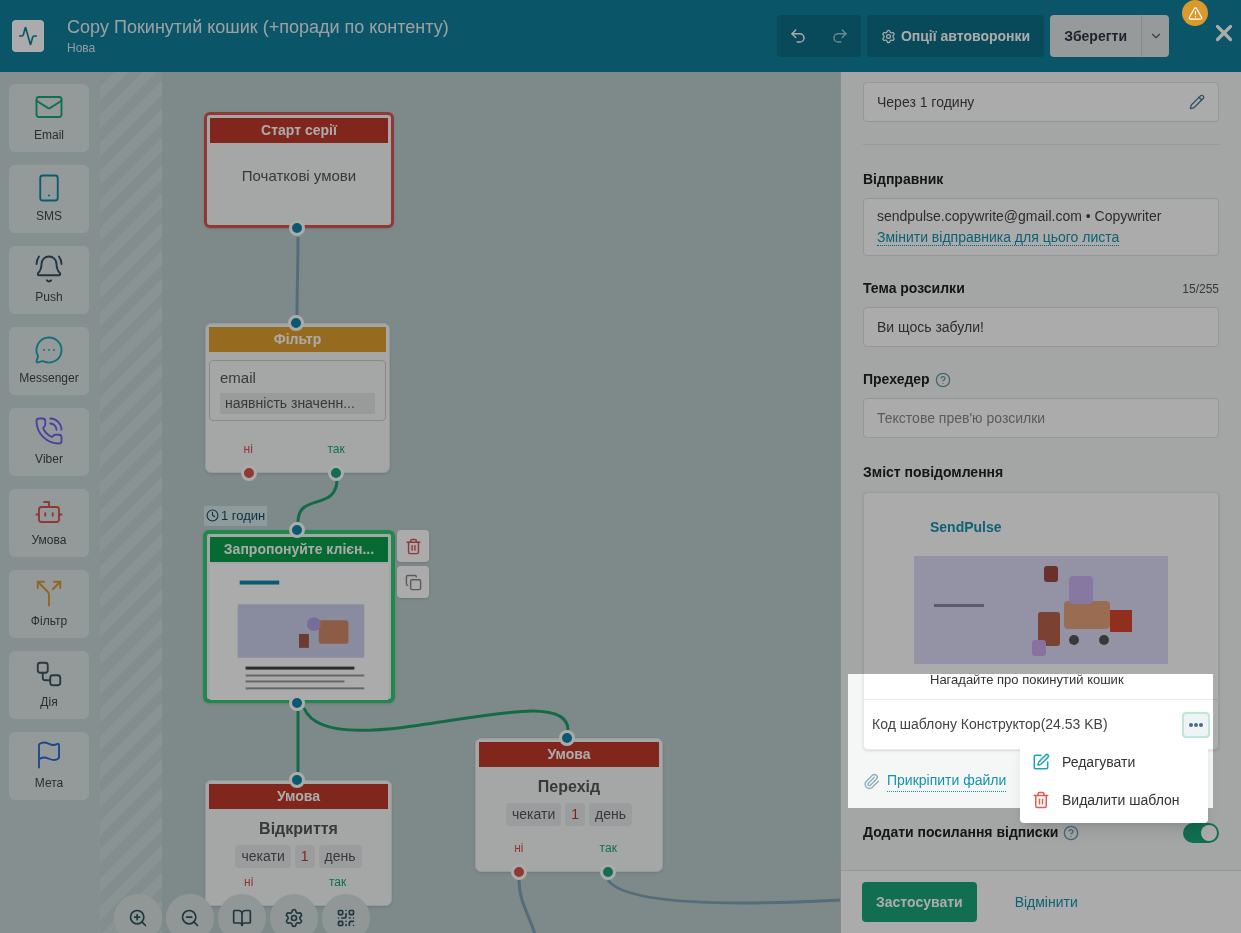 This screenshot has height=933, width=1241. Describe the element at coordinates (914, 288) in the screenshot. I see `field-label: Тема розсилки` at that location.